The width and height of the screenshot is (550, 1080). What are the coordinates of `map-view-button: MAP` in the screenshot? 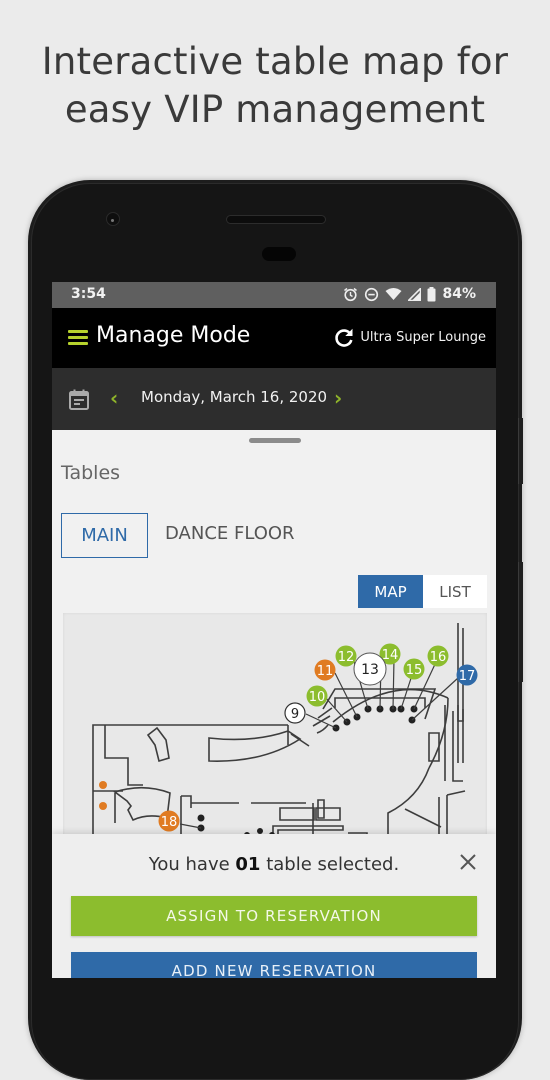 It's located at (390, 591).